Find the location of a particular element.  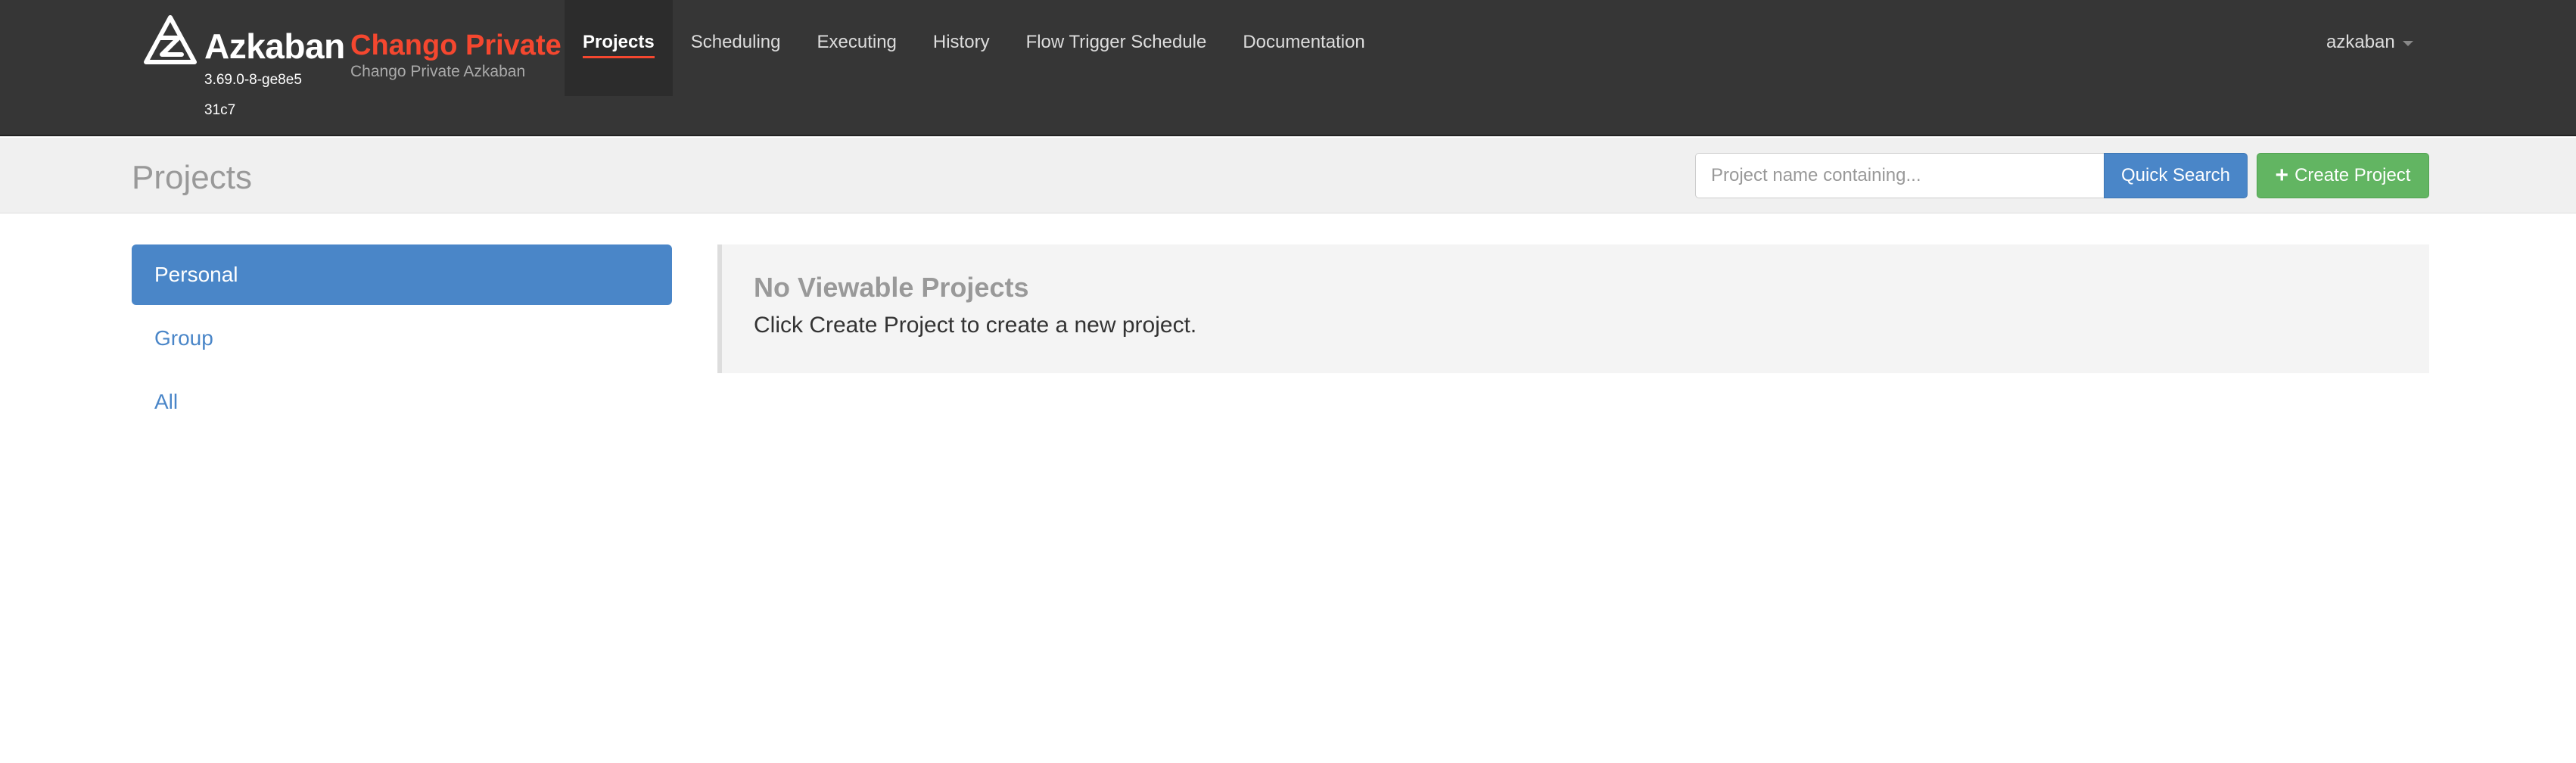

brand-version: 3.69.0-8-ge8e531c7 is located at coordinates (253, 95).